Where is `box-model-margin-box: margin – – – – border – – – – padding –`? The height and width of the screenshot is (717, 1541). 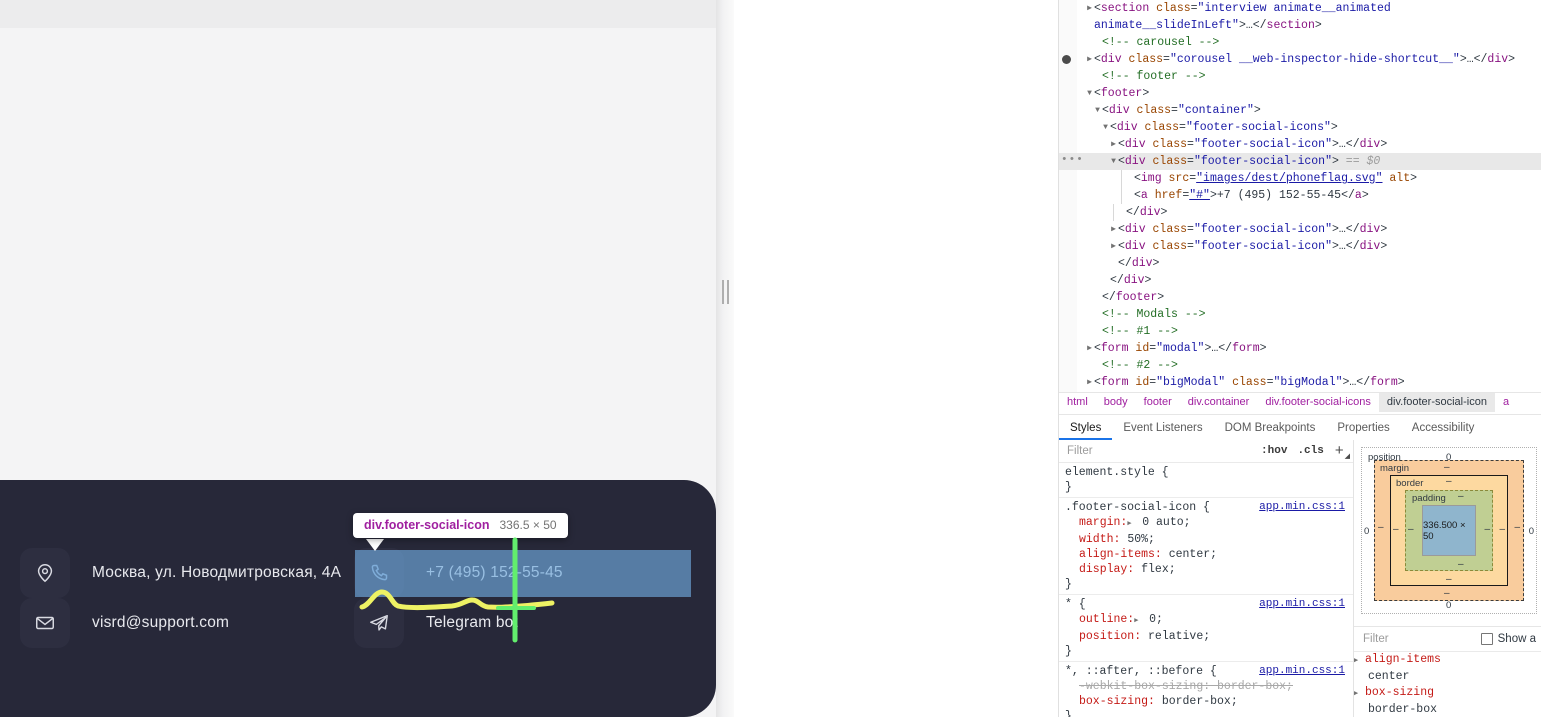
box-model-margin-box: margin – – – – border – – – – padding – is located at coordinates (1449, 530).